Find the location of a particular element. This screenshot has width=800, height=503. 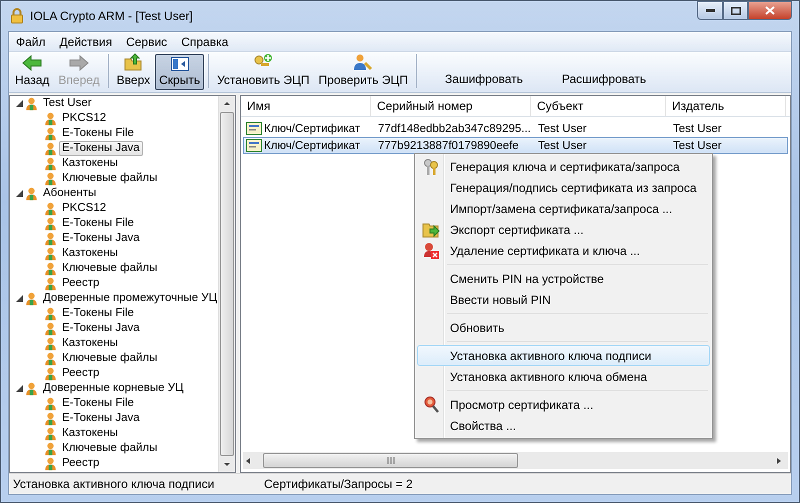

close-button is located at coordinates (770, 10).